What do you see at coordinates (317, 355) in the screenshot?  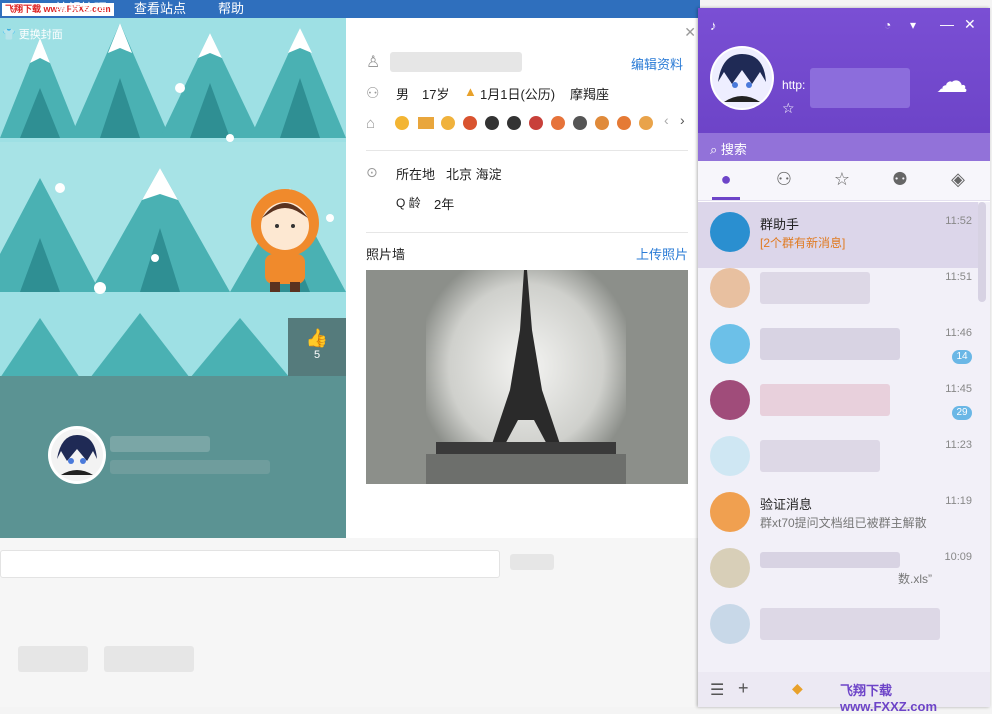 I see `like-count: 5` at bounding box center [317, 355].